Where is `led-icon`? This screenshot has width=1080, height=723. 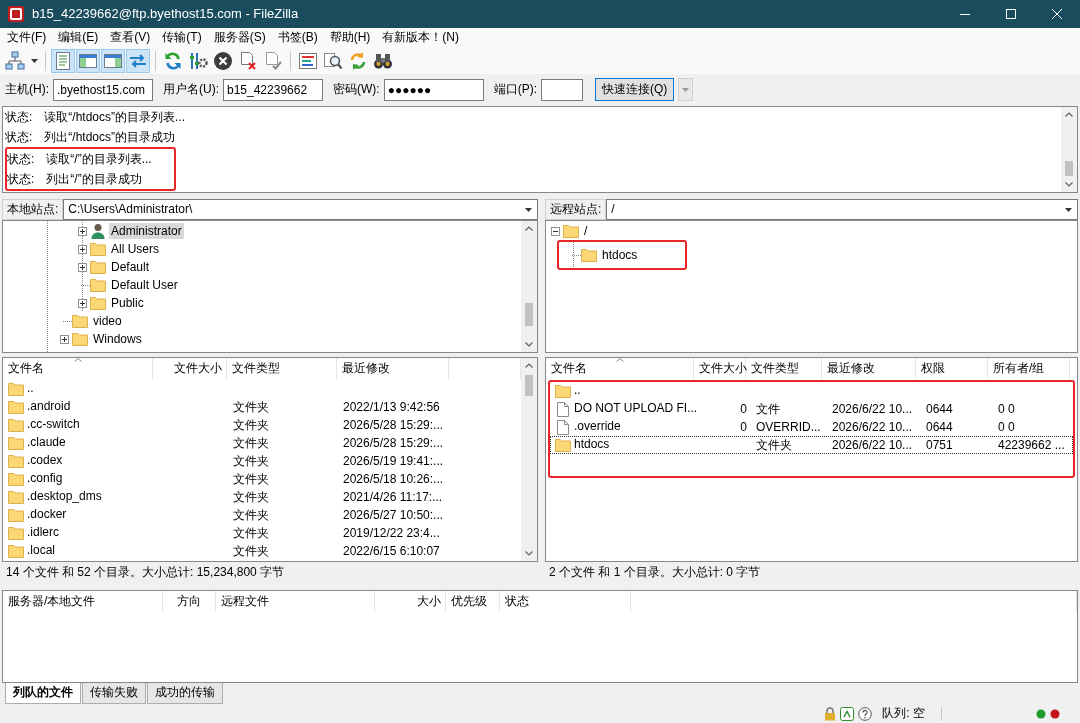 led-icon is located at coordinates (1041, 714).